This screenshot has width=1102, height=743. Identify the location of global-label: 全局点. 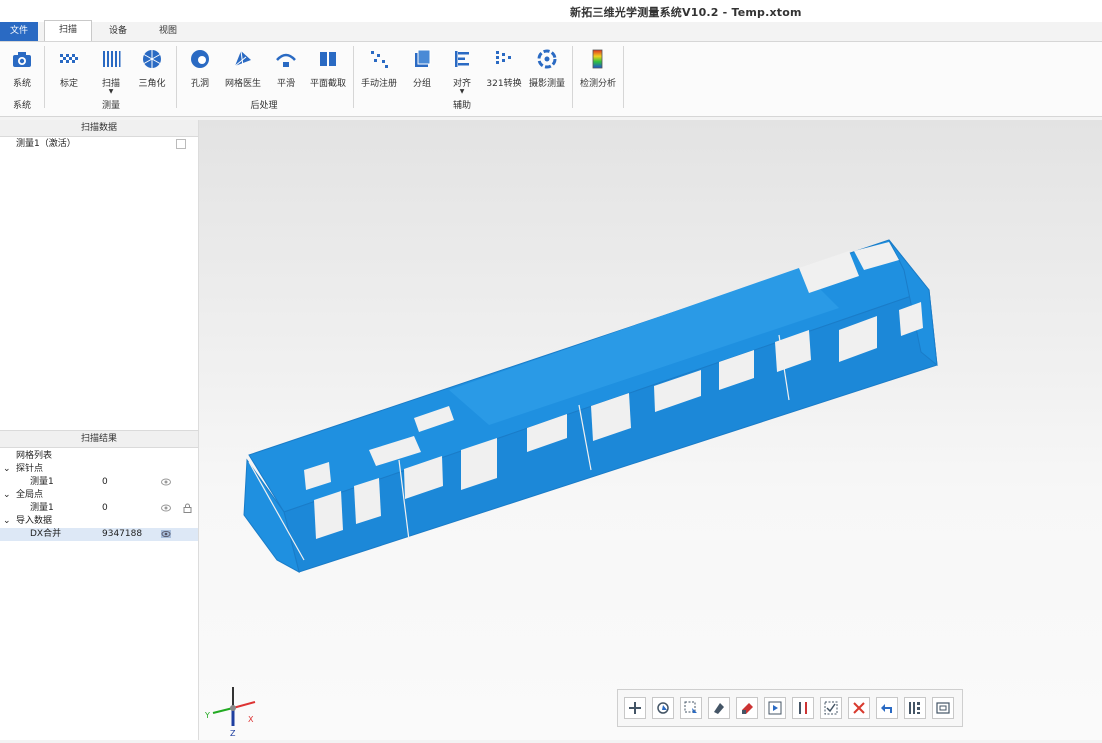
(30, 495).